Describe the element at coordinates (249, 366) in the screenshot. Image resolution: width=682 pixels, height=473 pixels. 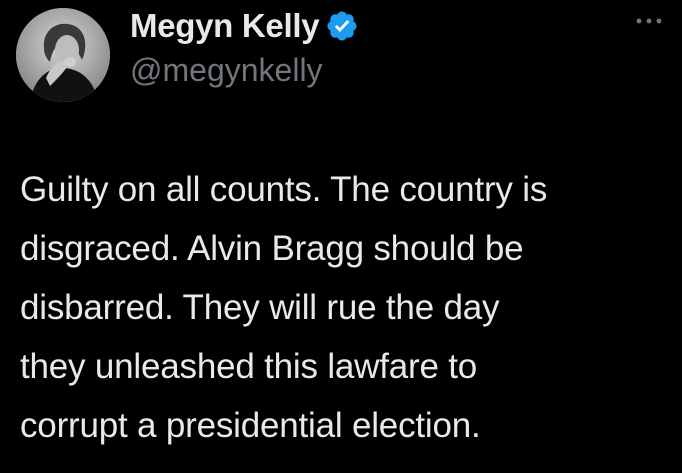
I see `tweet-text-line: they unleashed this lawfare to` at that location.